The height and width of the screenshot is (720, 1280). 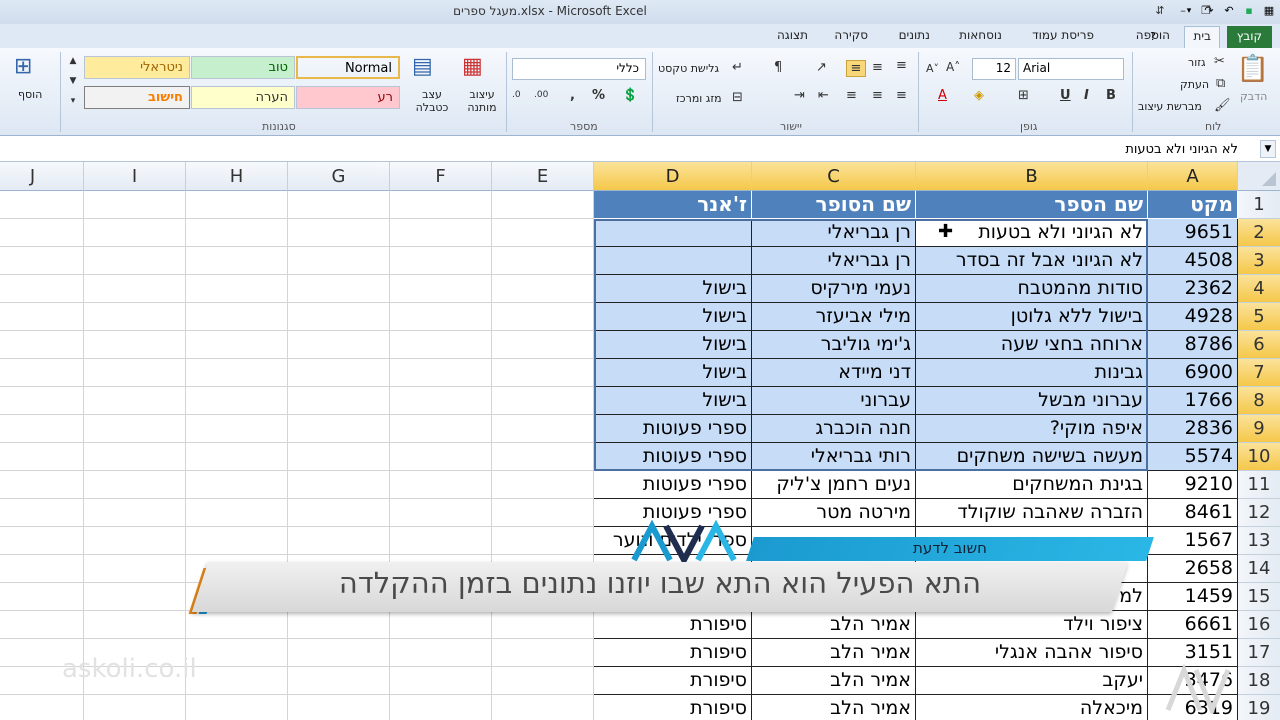 What do you see at coordinates (1259, 317) in the screenshot?
I see `row-header: 5` at bounding box center [1259, 317].